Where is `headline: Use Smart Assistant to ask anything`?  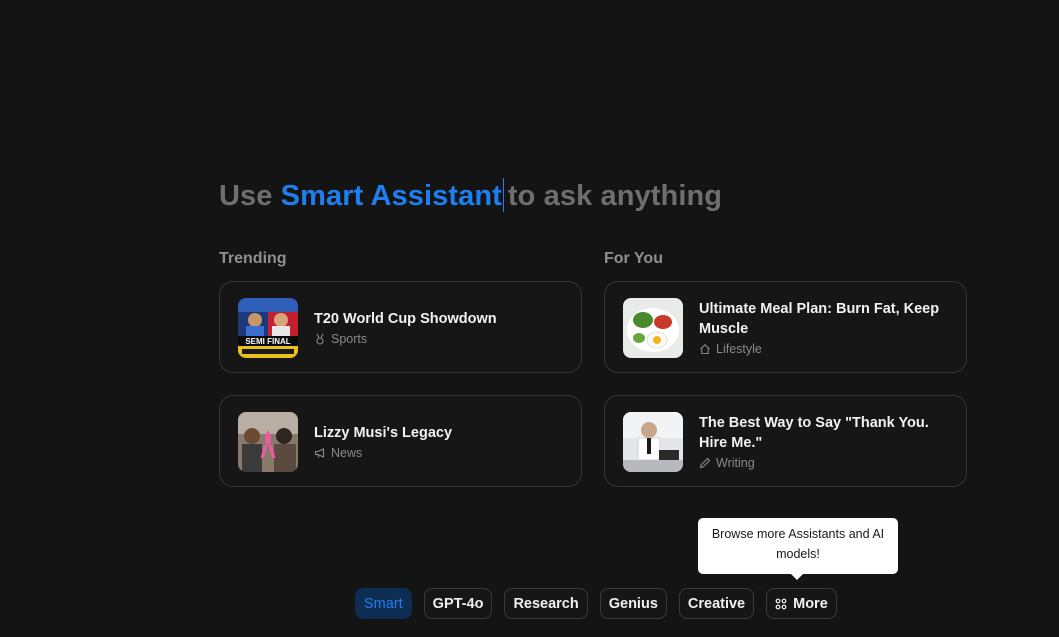 headline: Use Smart Assistant to ask anything is located at coordinates (470, 195).